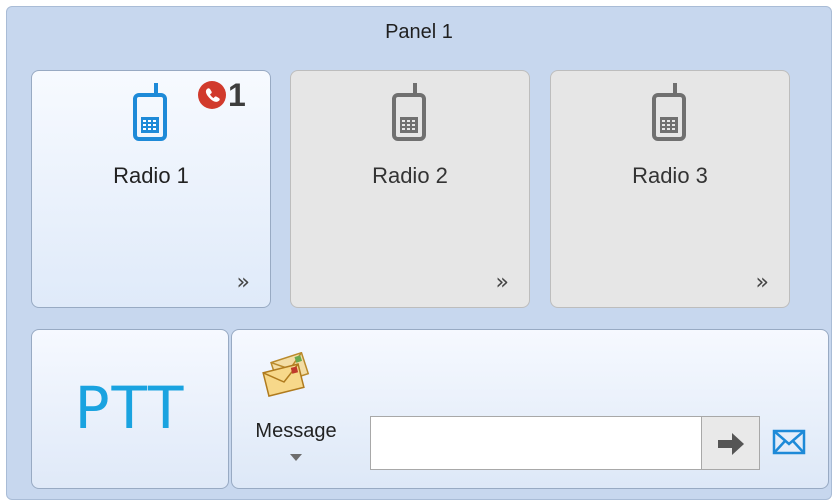 This screenshot has height=504, width=835. What do you see at coordinates (151, 189) in the screenshot?
I see `radio-tile-1: 1 Radio 1 »` at bounding box center [151, 189].